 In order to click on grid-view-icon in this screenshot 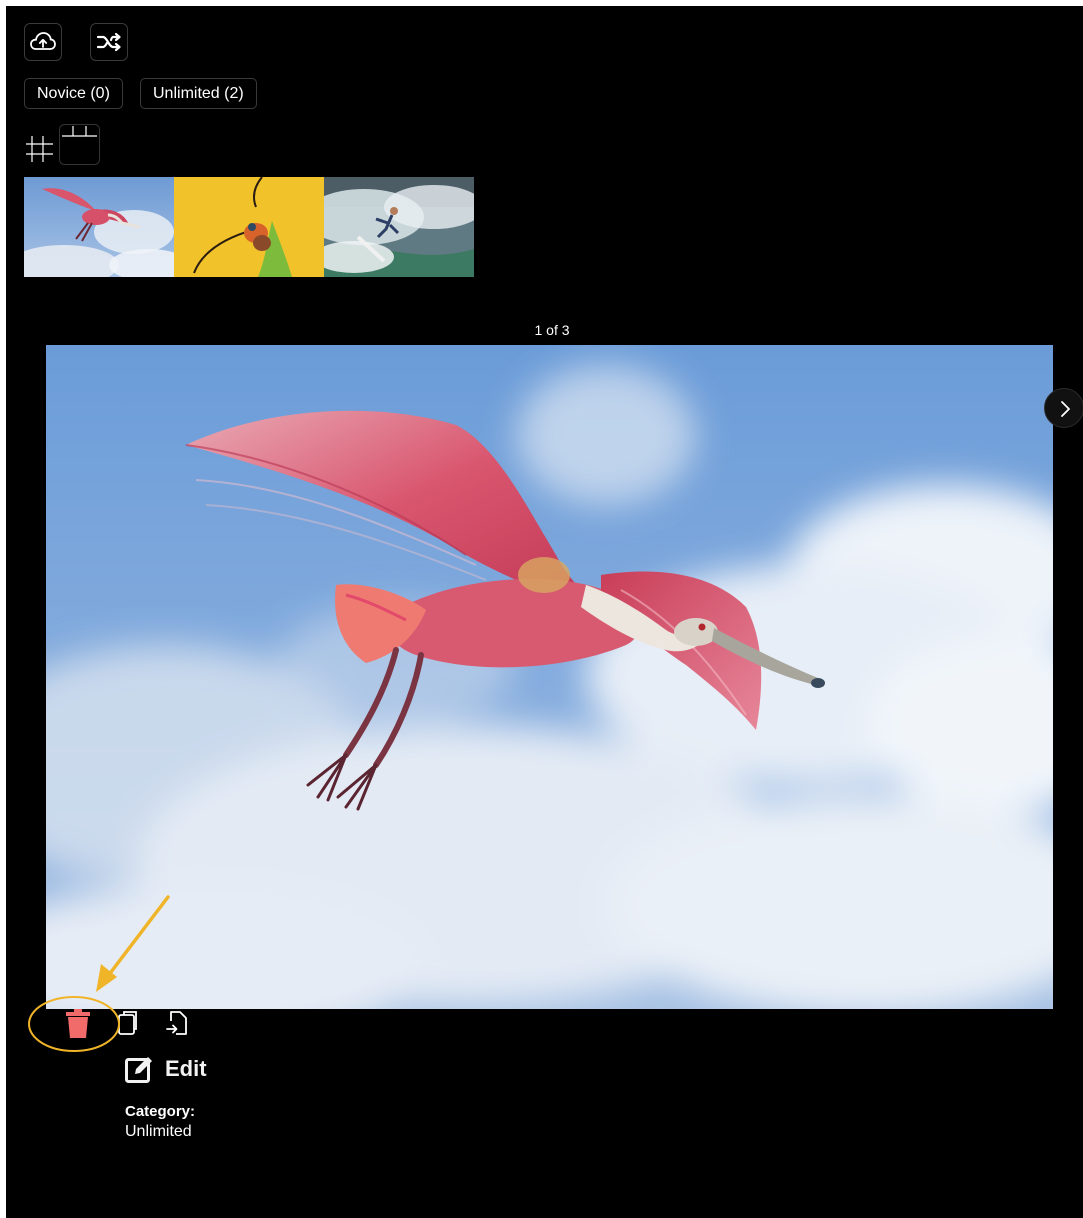, I will do `click(39, 149)`.